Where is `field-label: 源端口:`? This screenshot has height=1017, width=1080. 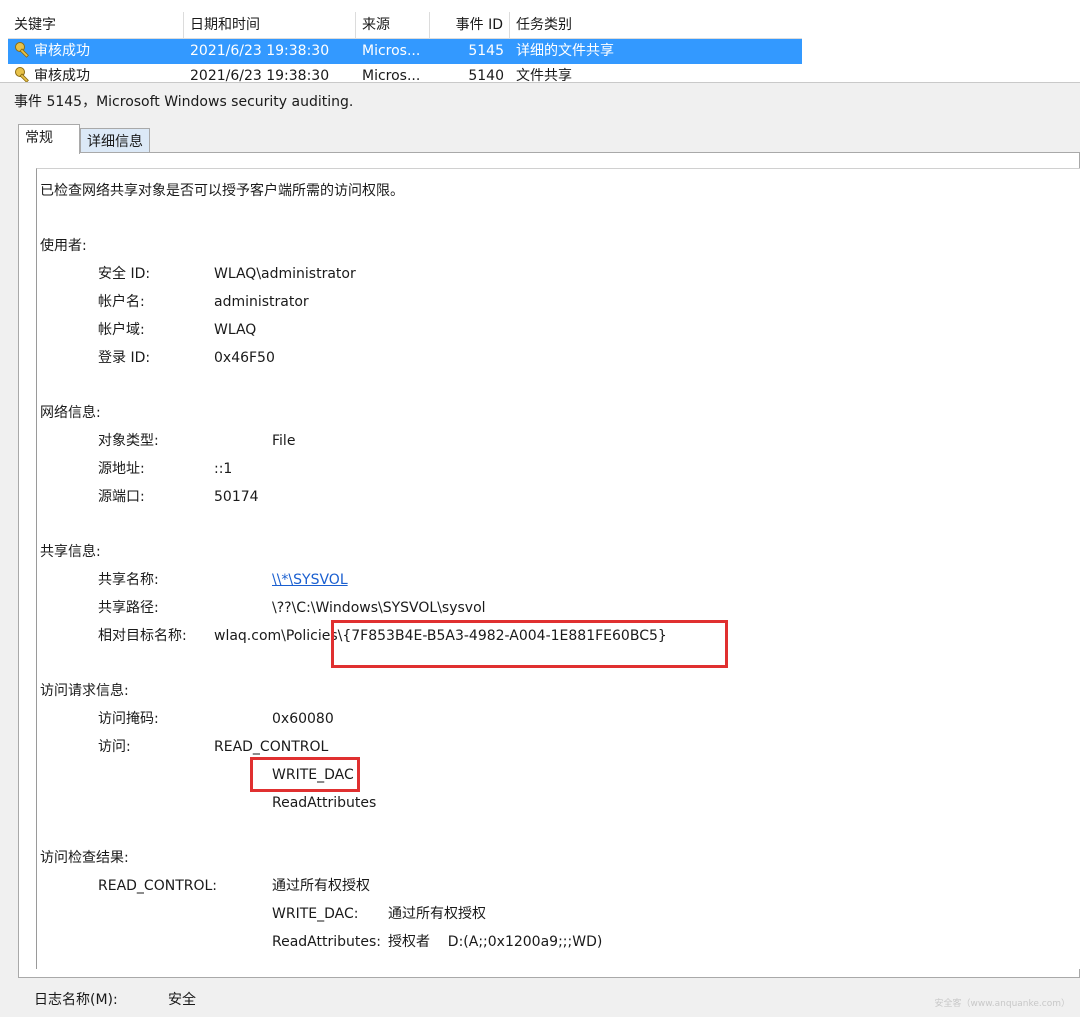
field-label: 源端口: is located at coordinates (121, 497).